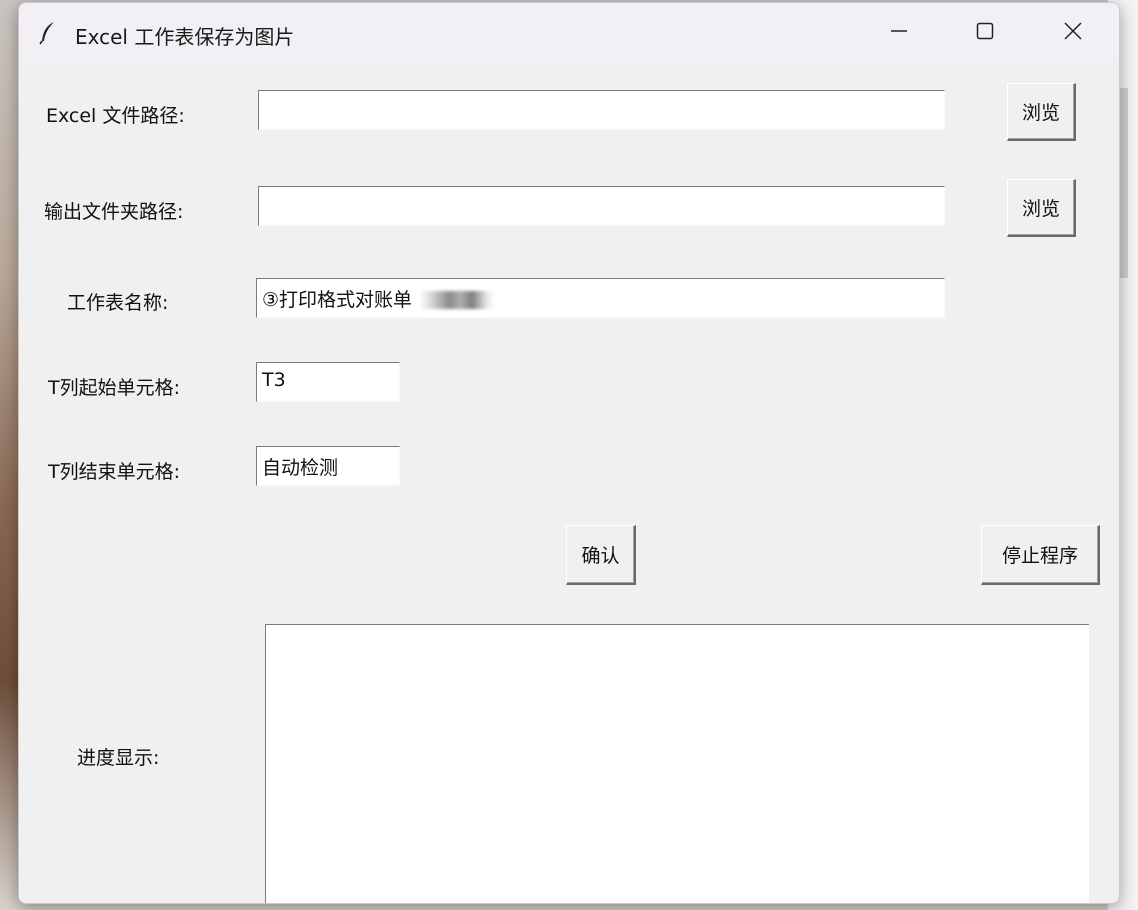 The height and width of the screenshot is (910, 1138). I want to click on close-button, so click(1073, 33).